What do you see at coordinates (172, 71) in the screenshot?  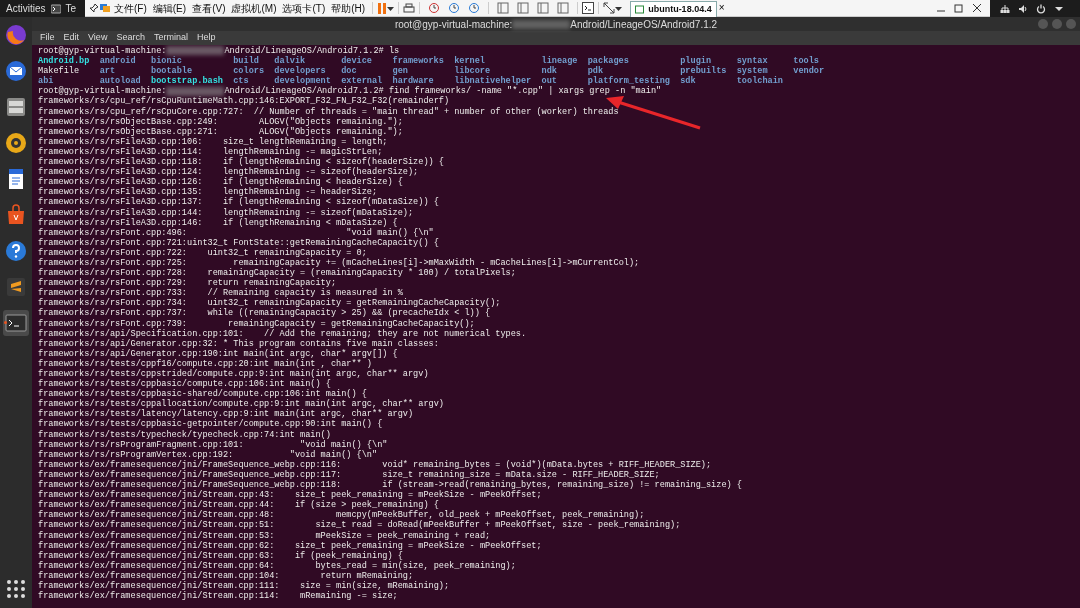 I see `file-name: bootable` at bounding box center [172, 71].